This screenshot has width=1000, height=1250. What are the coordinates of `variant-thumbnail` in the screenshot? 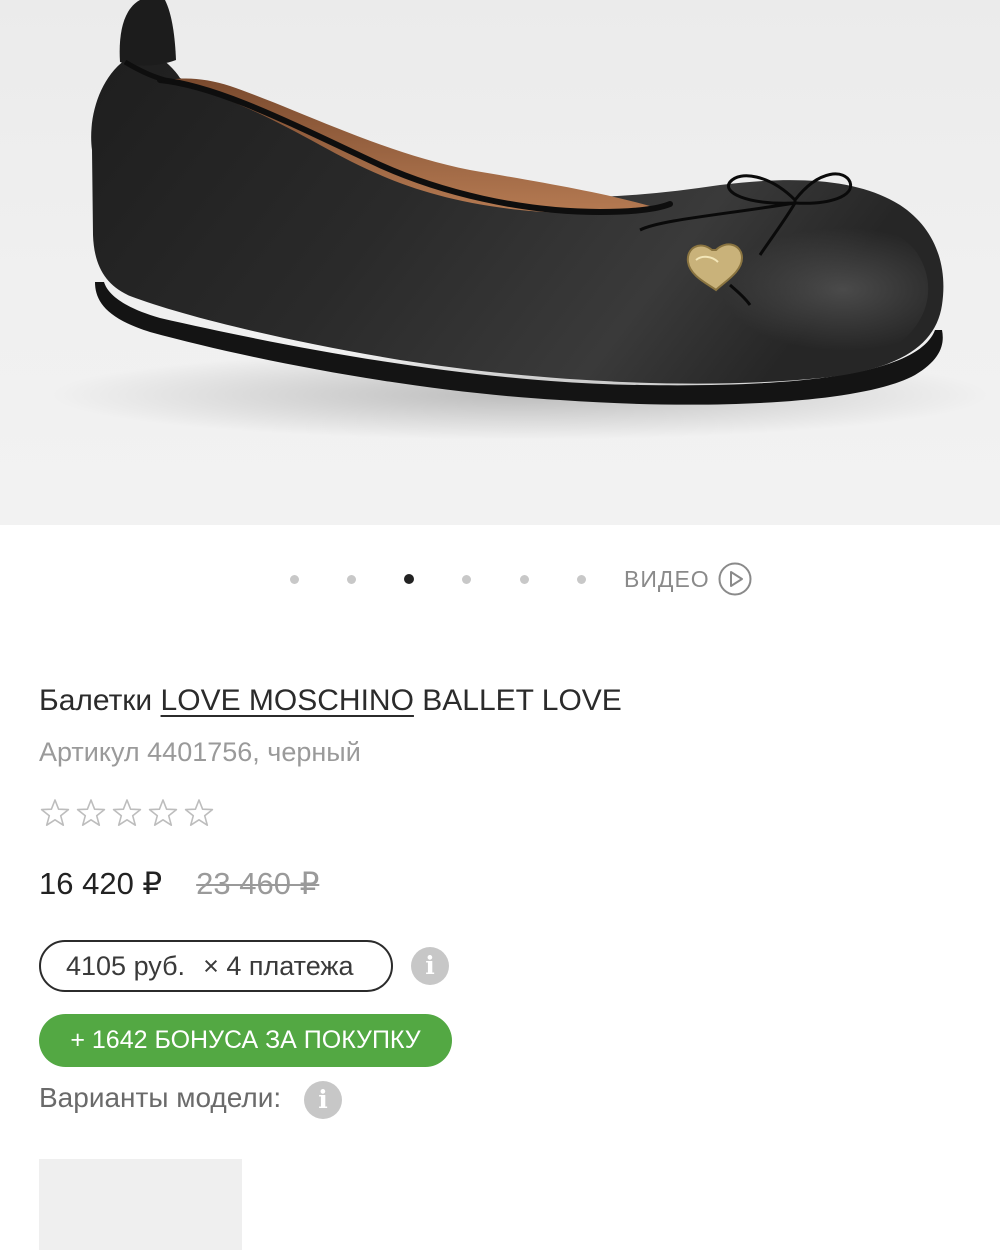 It's located at (140, 1204).